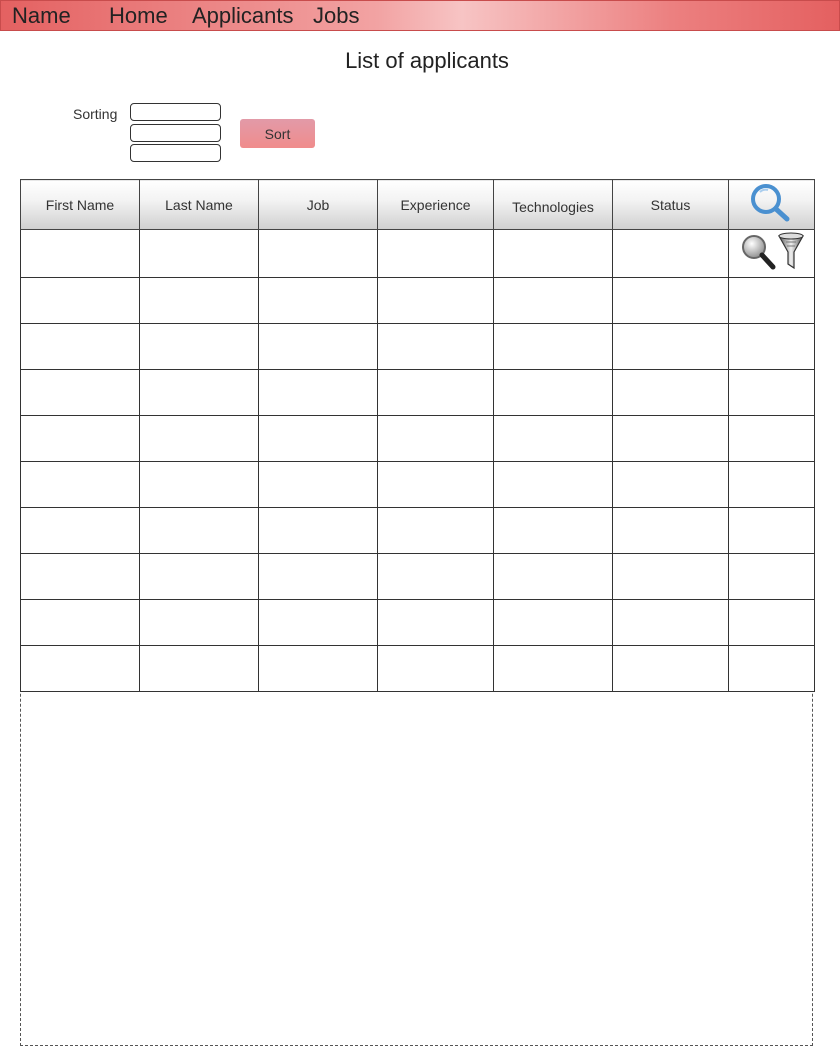 Image resolution: width=840 pixels, height=1048 pixels. Describe the element at coordinates (243, 16) in the screenshot. I see `nav-link-applicants: Applicants` at that location.